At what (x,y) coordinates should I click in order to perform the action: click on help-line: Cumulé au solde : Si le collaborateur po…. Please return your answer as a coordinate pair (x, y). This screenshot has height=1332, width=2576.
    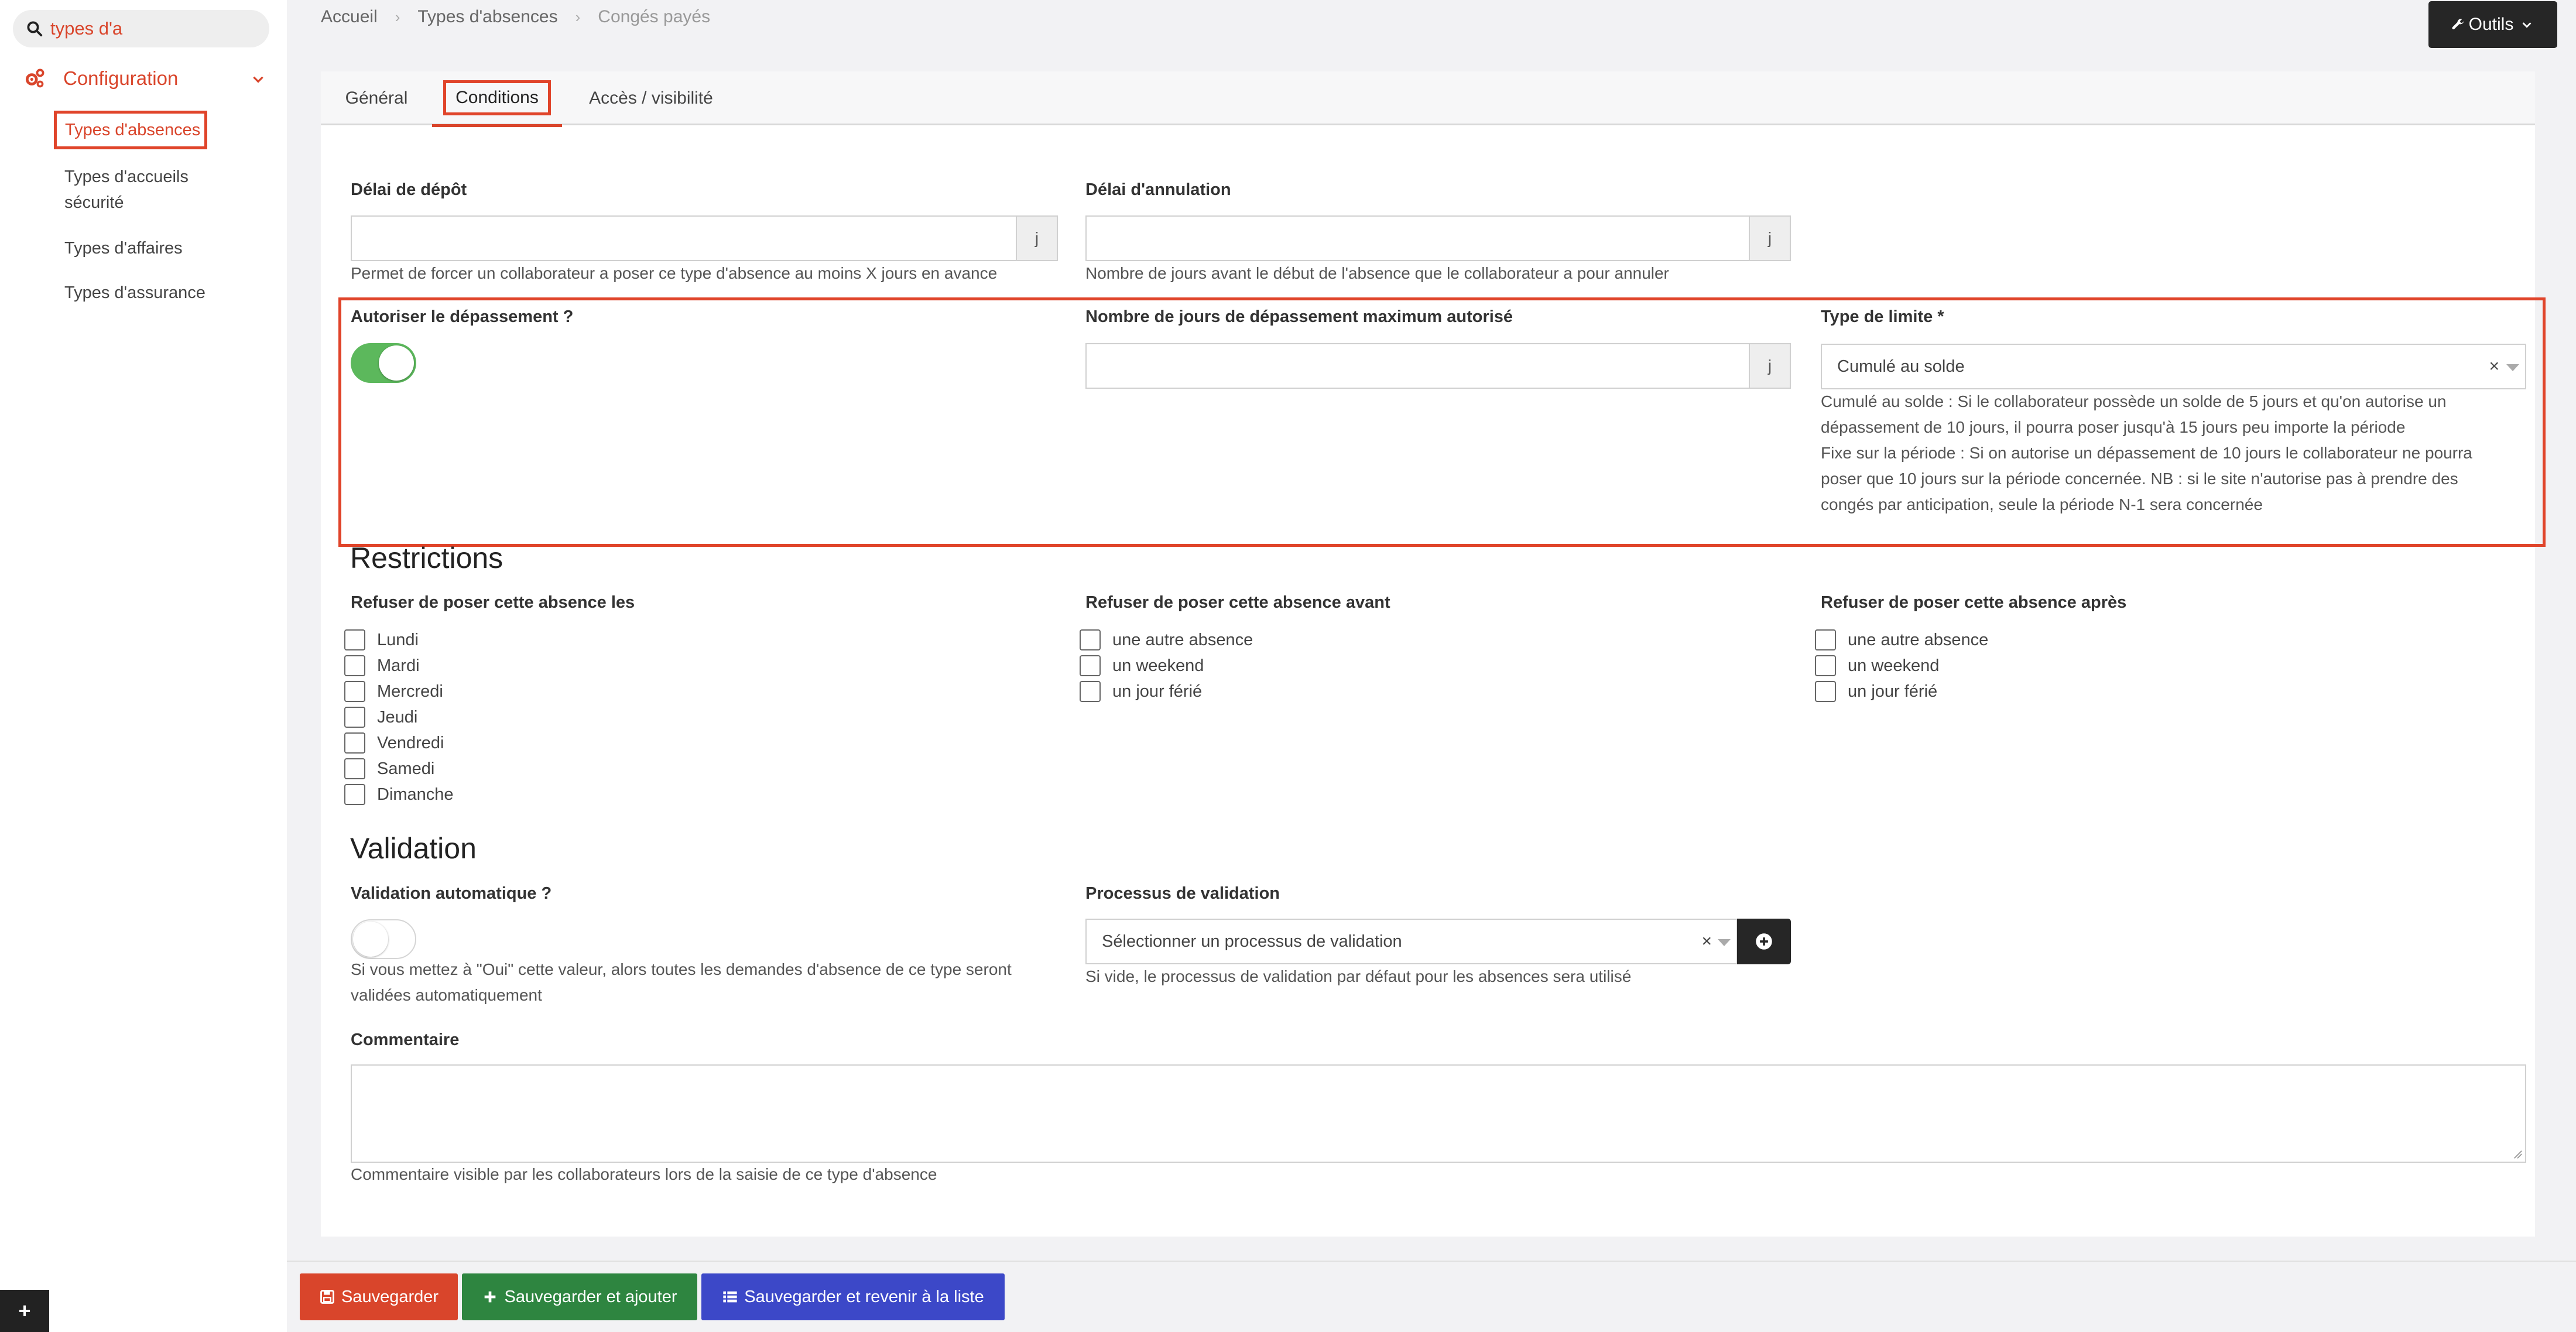
    Looking at the image, I should click on (2134, 401).